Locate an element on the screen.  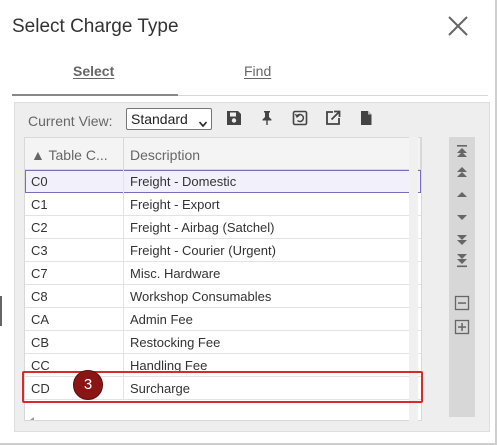
cell-description: Misc. Hardware is located at coordinates (175, 273).